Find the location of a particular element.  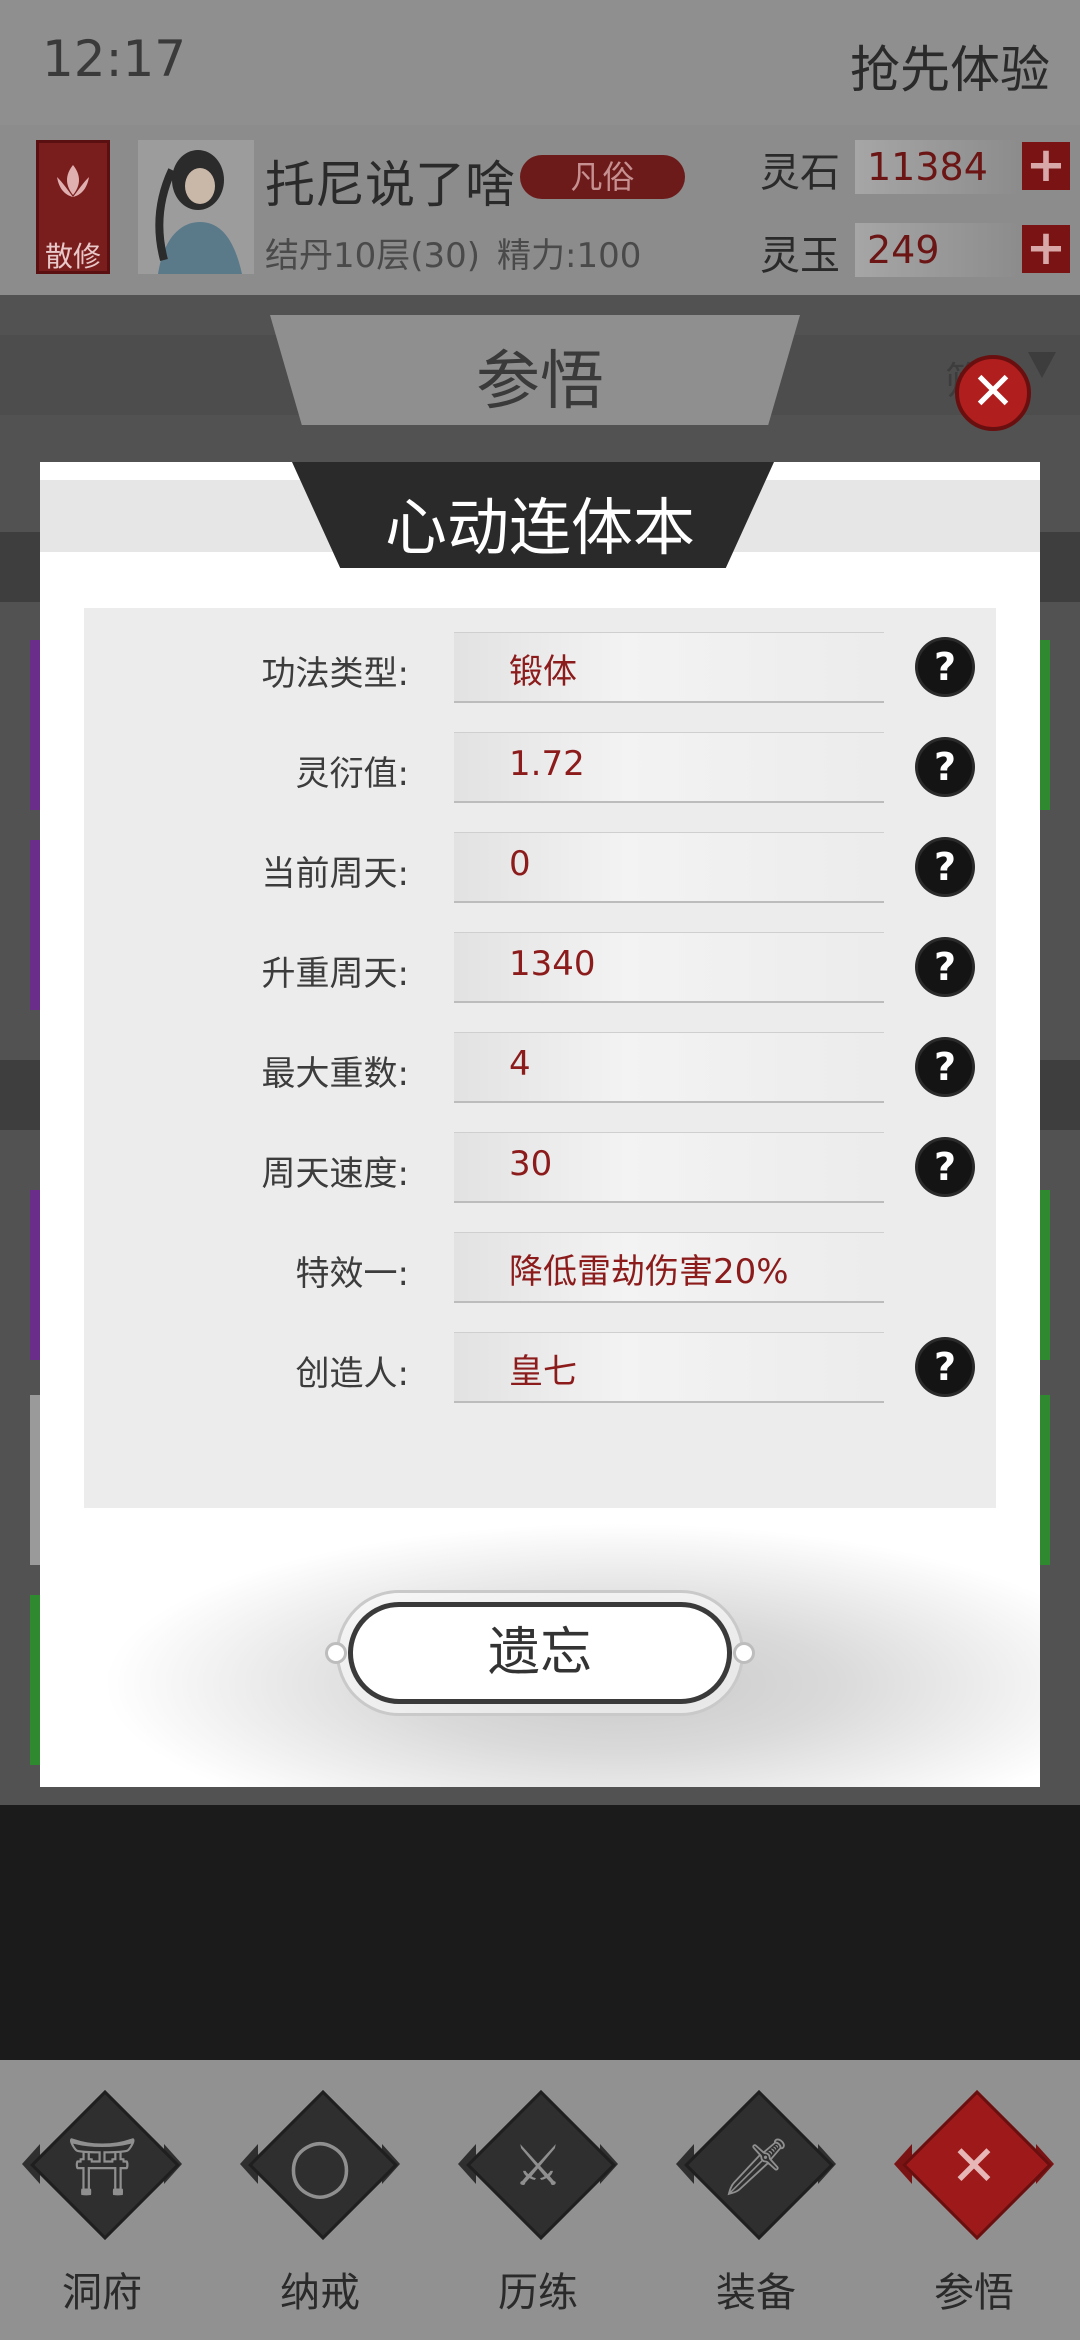

close-cross-icon: ✕ is located at coordinates (974, 2166).